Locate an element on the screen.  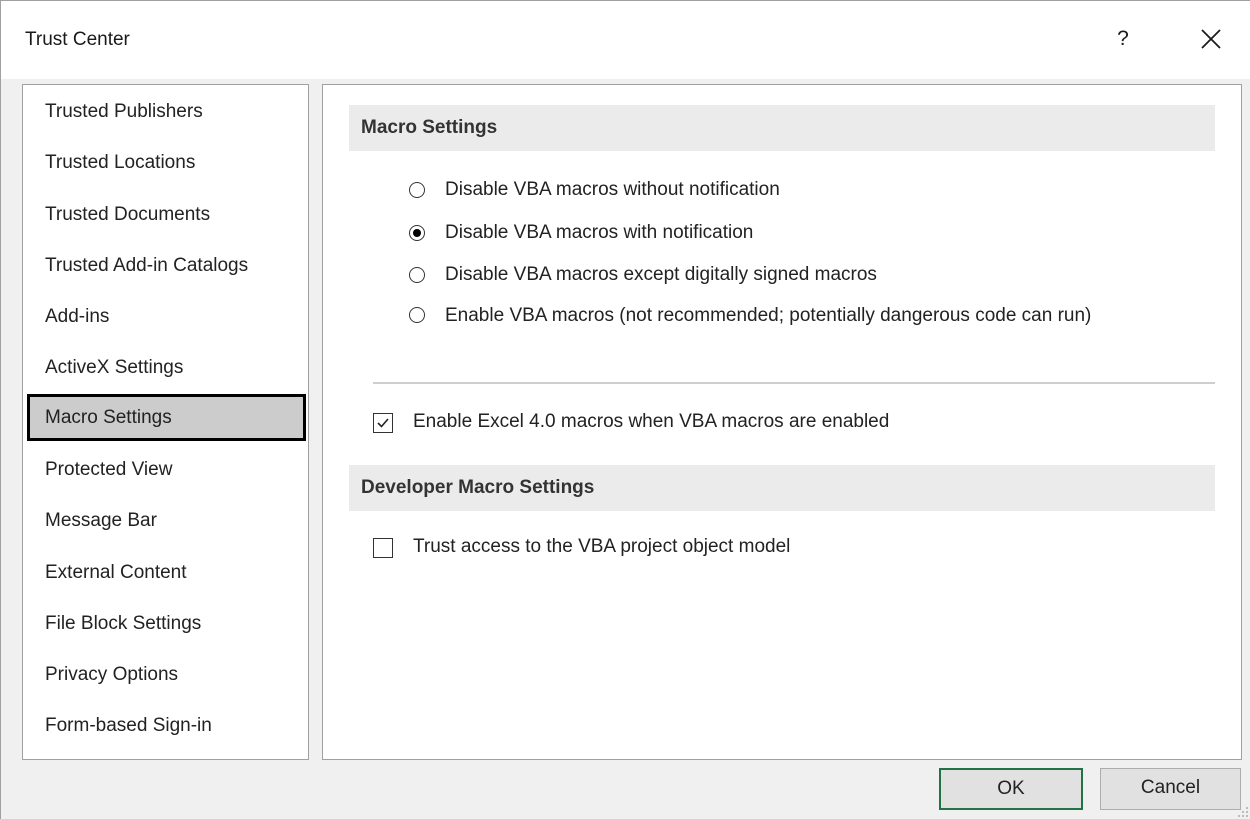
sidebar-item-external-content: External Content is located at coordinates (166, 572).